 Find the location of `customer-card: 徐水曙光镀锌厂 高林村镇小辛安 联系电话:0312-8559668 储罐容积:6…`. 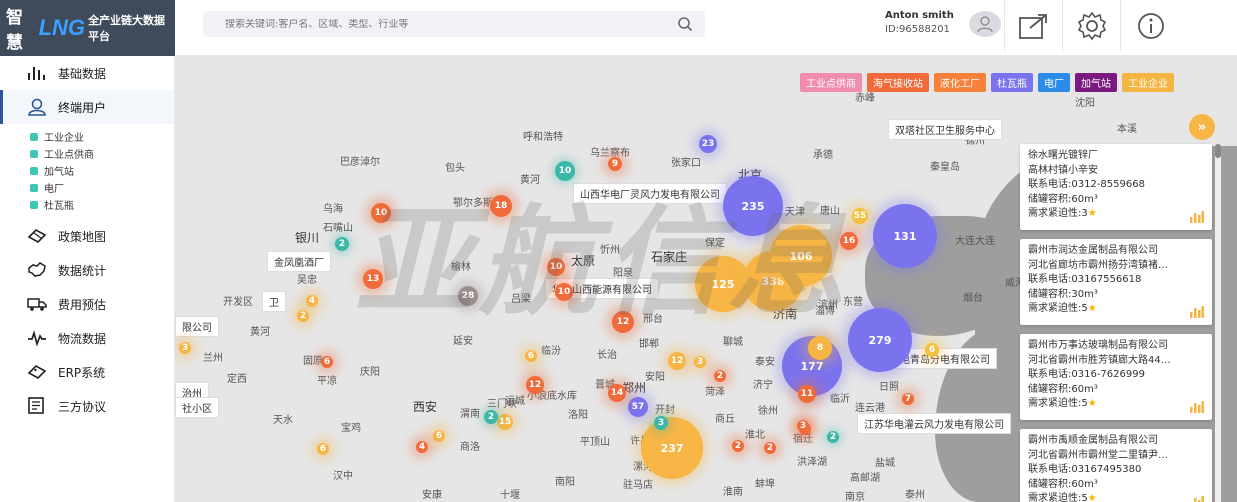

customer-card: 徐水曙光镀锌厂 高林村镇小辛安 联系电话:0312-8559668 储罐容积:6… is located at coordinates (1116, 187).